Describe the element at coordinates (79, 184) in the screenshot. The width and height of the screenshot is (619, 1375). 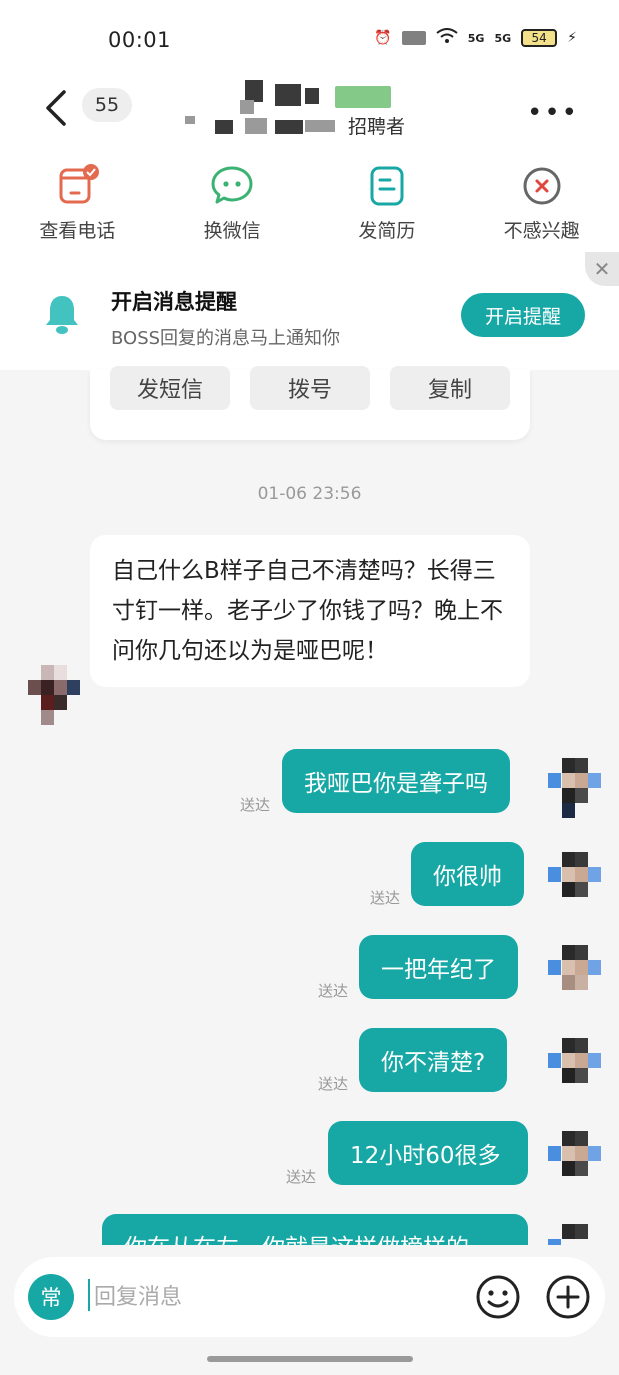
I see `phone-card-icon` at that location.